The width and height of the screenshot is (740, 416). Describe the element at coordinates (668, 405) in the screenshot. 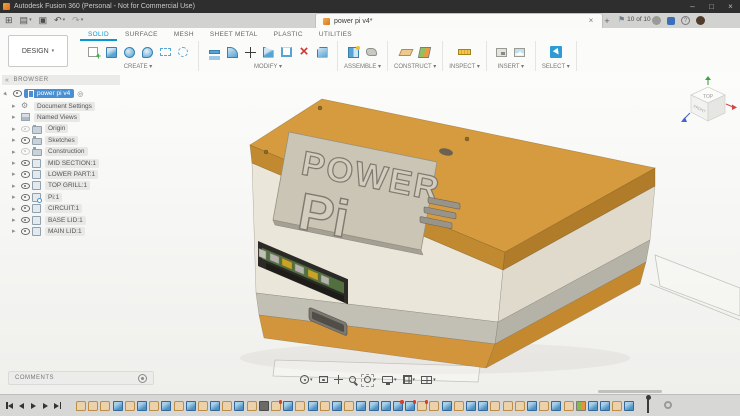

I see `timeline-options-icon` at that location.